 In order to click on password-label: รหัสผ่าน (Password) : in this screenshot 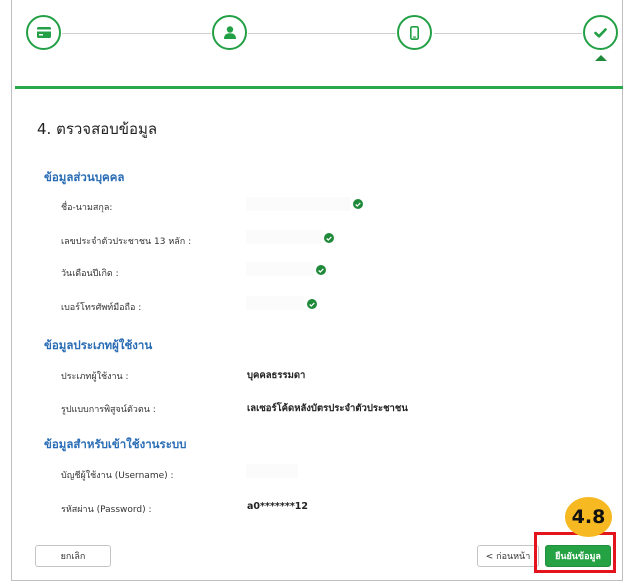, I will do `click(106, 510)`.